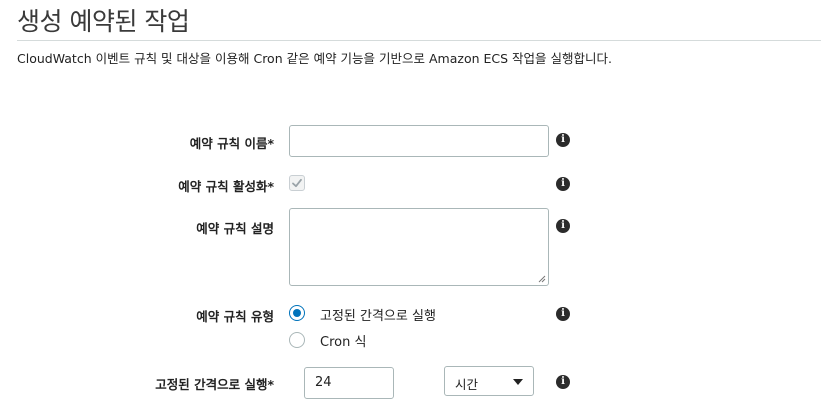  I want to click on radio-fixed-interval, so click(297, 313).